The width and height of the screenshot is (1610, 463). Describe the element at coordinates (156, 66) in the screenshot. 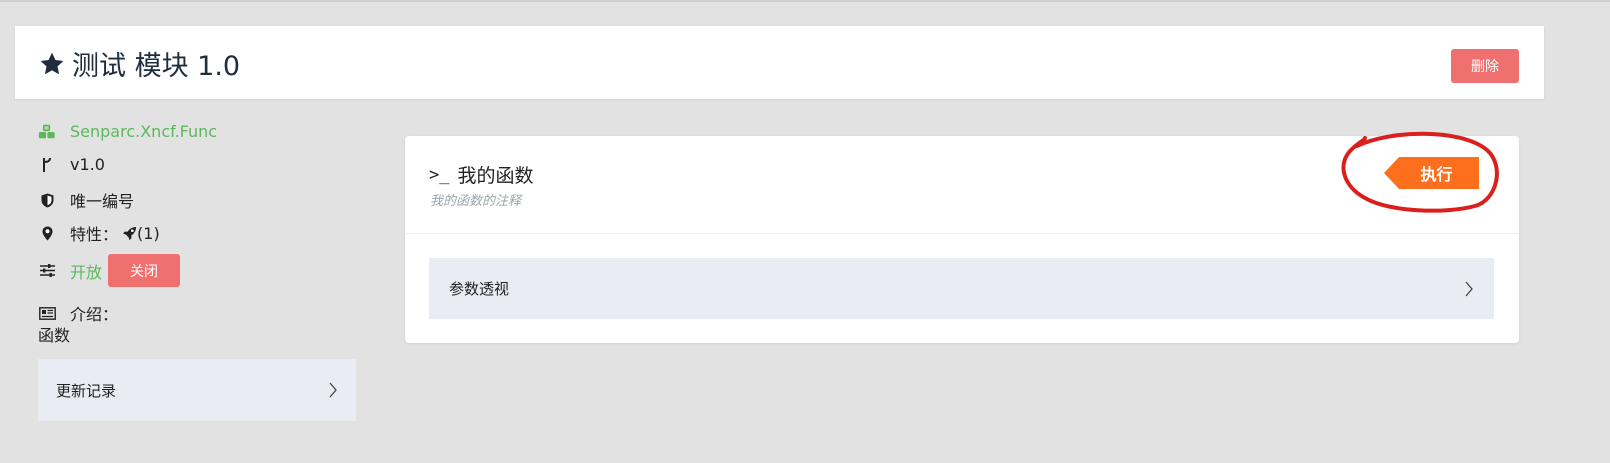

I see `page-title-text: 测试 模块 1.0` at that location.